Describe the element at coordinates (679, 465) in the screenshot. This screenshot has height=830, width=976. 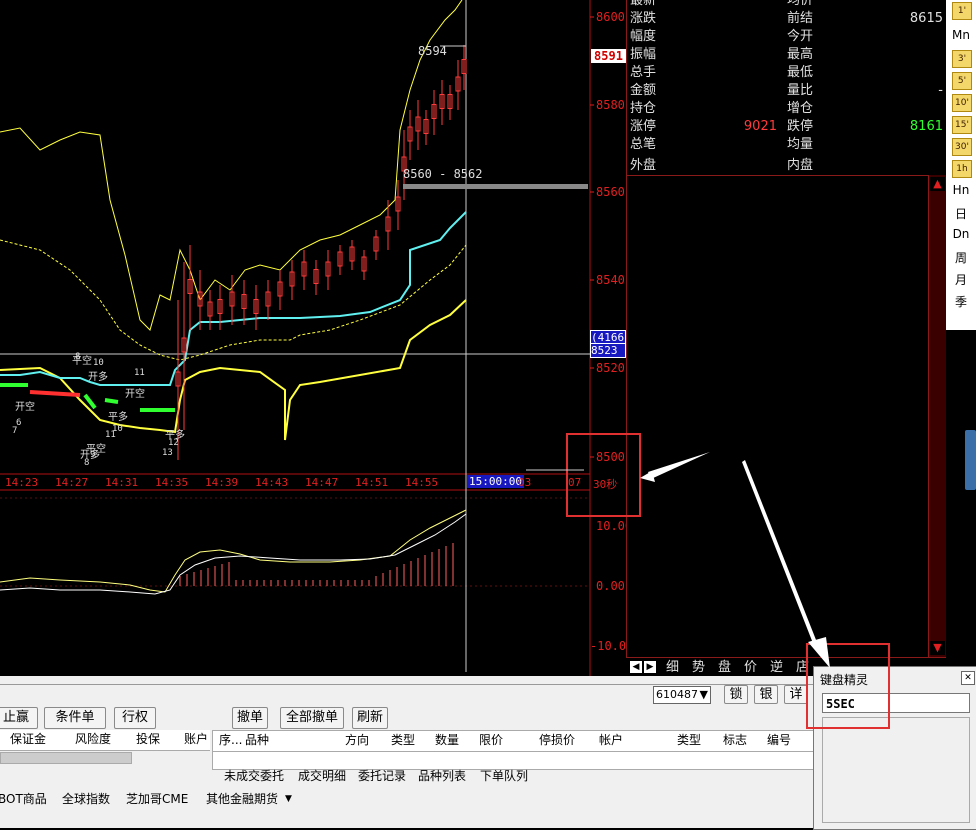
I see `arrow-to-period` at that location.